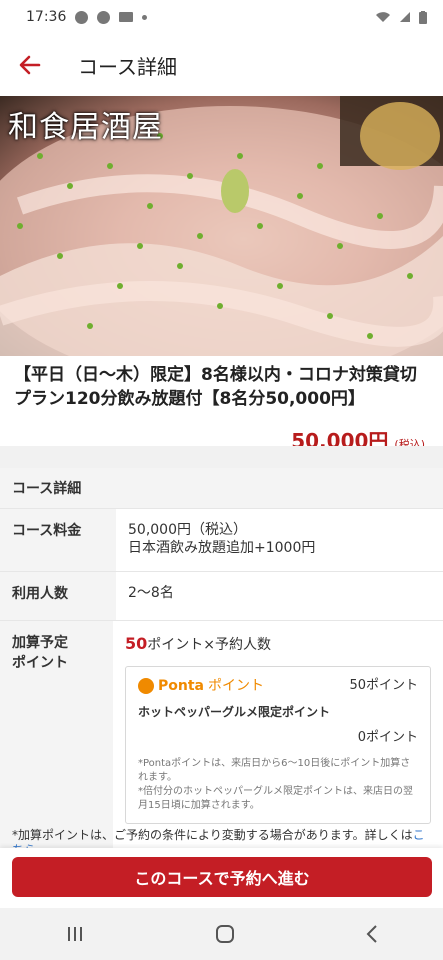 The width and height of the screenshot is (443, 960). What do you see at coordinates (222, 548) in the screenshot?
I see `fee-line2: 日本酒飲み放題追加+1000円` at bounding box center [222, 548].